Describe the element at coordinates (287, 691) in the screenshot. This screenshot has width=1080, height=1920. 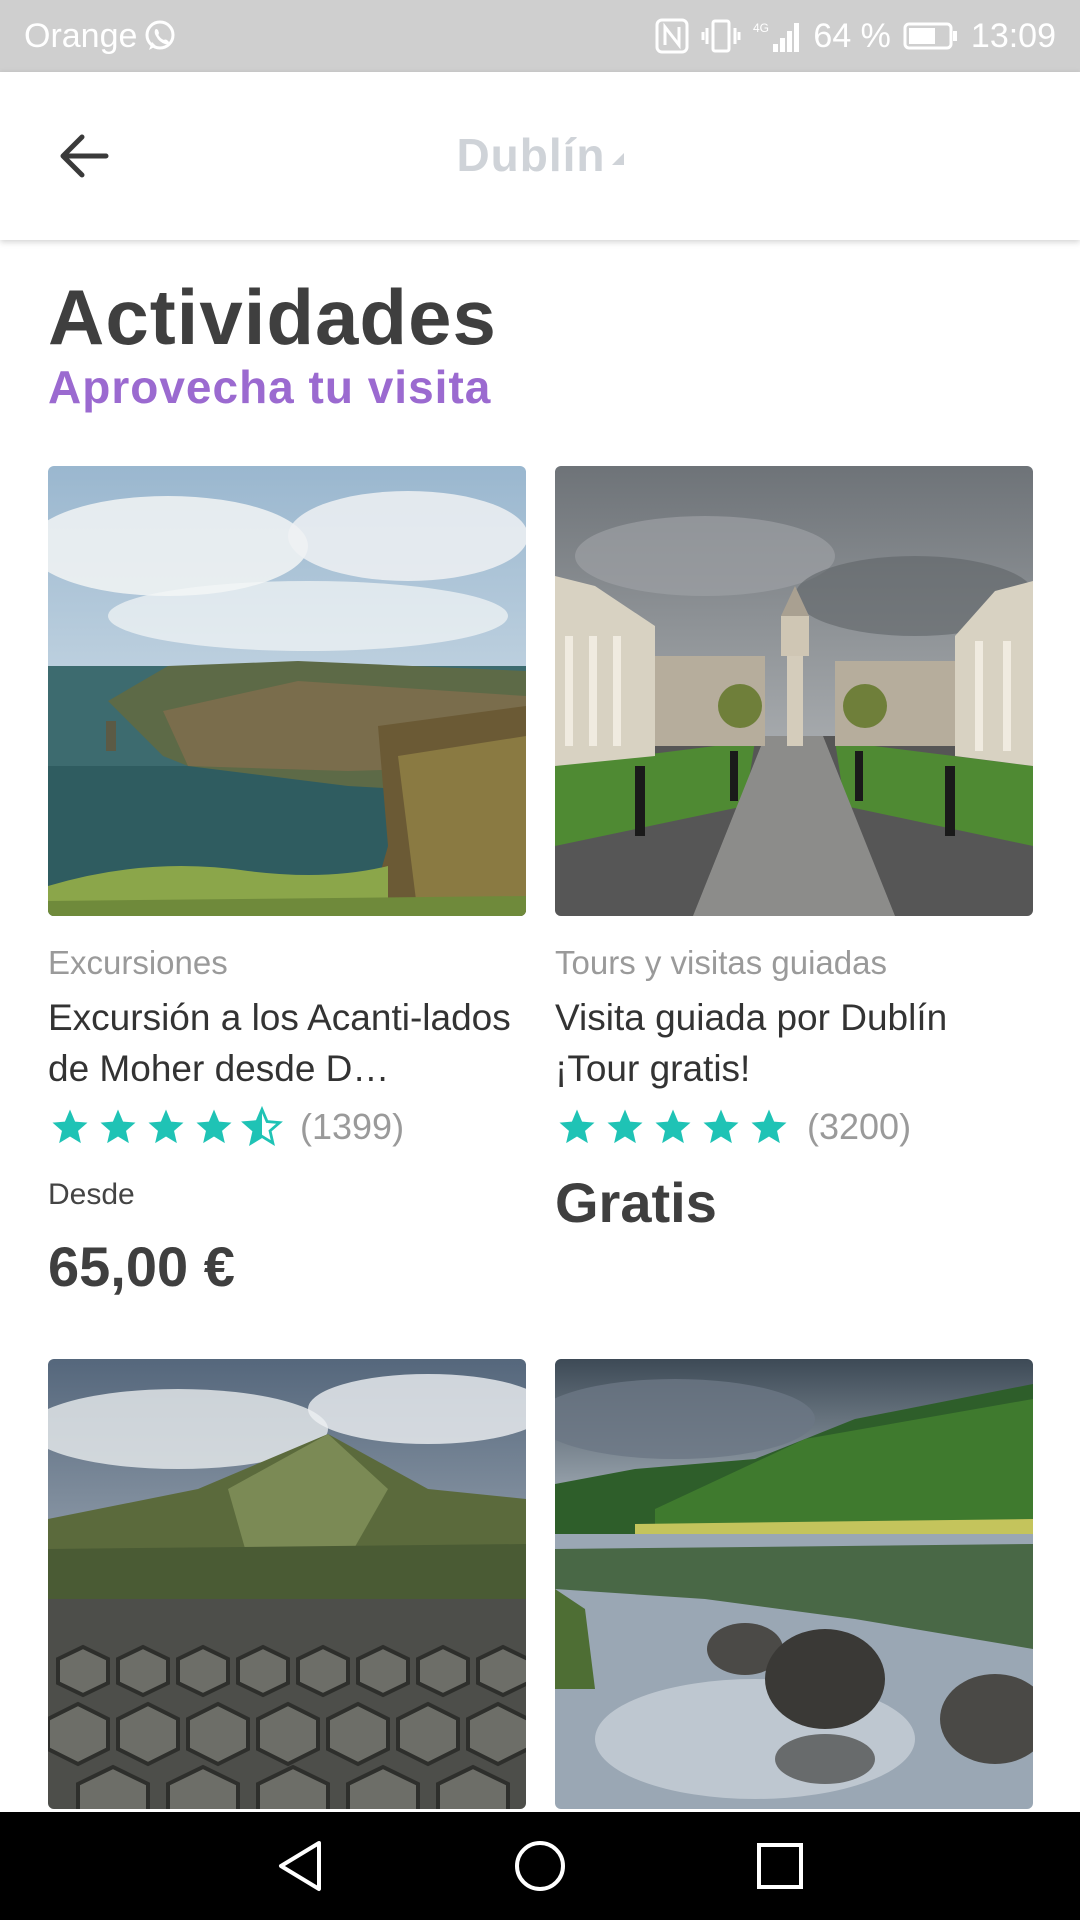
I see `cliffs-of-moher-photo` at that location.